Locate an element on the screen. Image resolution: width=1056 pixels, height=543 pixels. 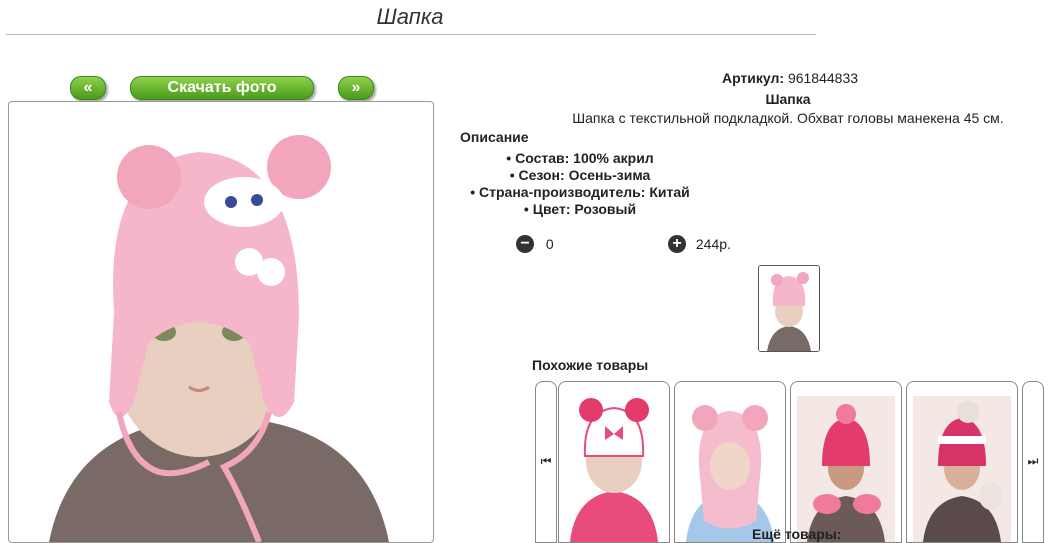
next-photo-button: » is located at coordinates (356, 88).